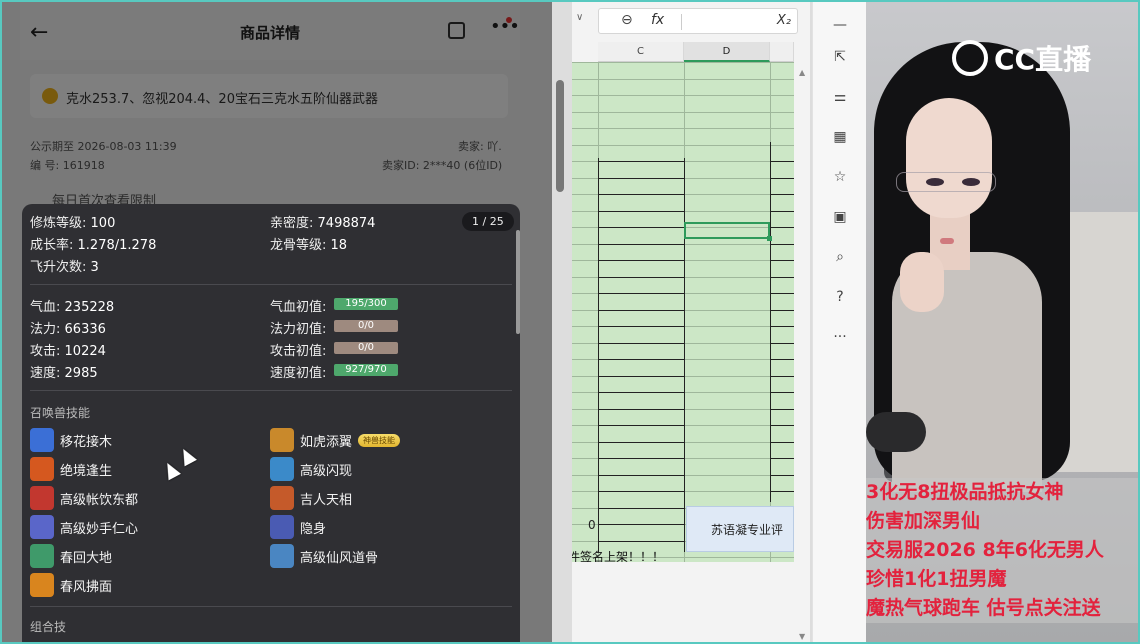  What do you see at coordinates (379, 440) in the screenshot?
I see `divine-skill-badge: 神兽技能` at bounding box center [379, 440].